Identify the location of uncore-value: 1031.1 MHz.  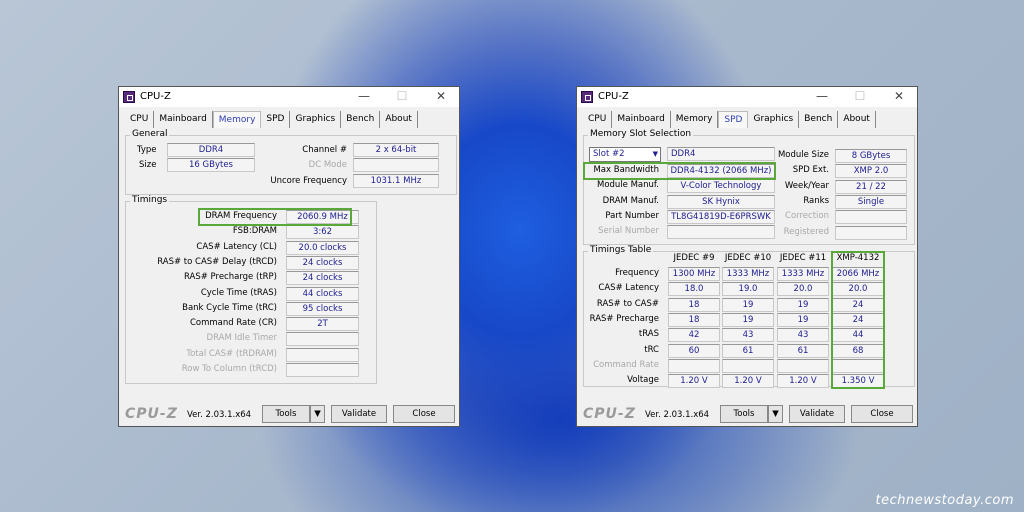
(396, 181).